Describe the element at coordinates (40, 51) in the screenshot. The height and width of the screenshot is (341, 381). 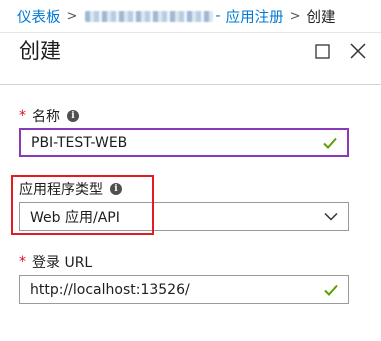
I see `blade-title: 创建` at that location.